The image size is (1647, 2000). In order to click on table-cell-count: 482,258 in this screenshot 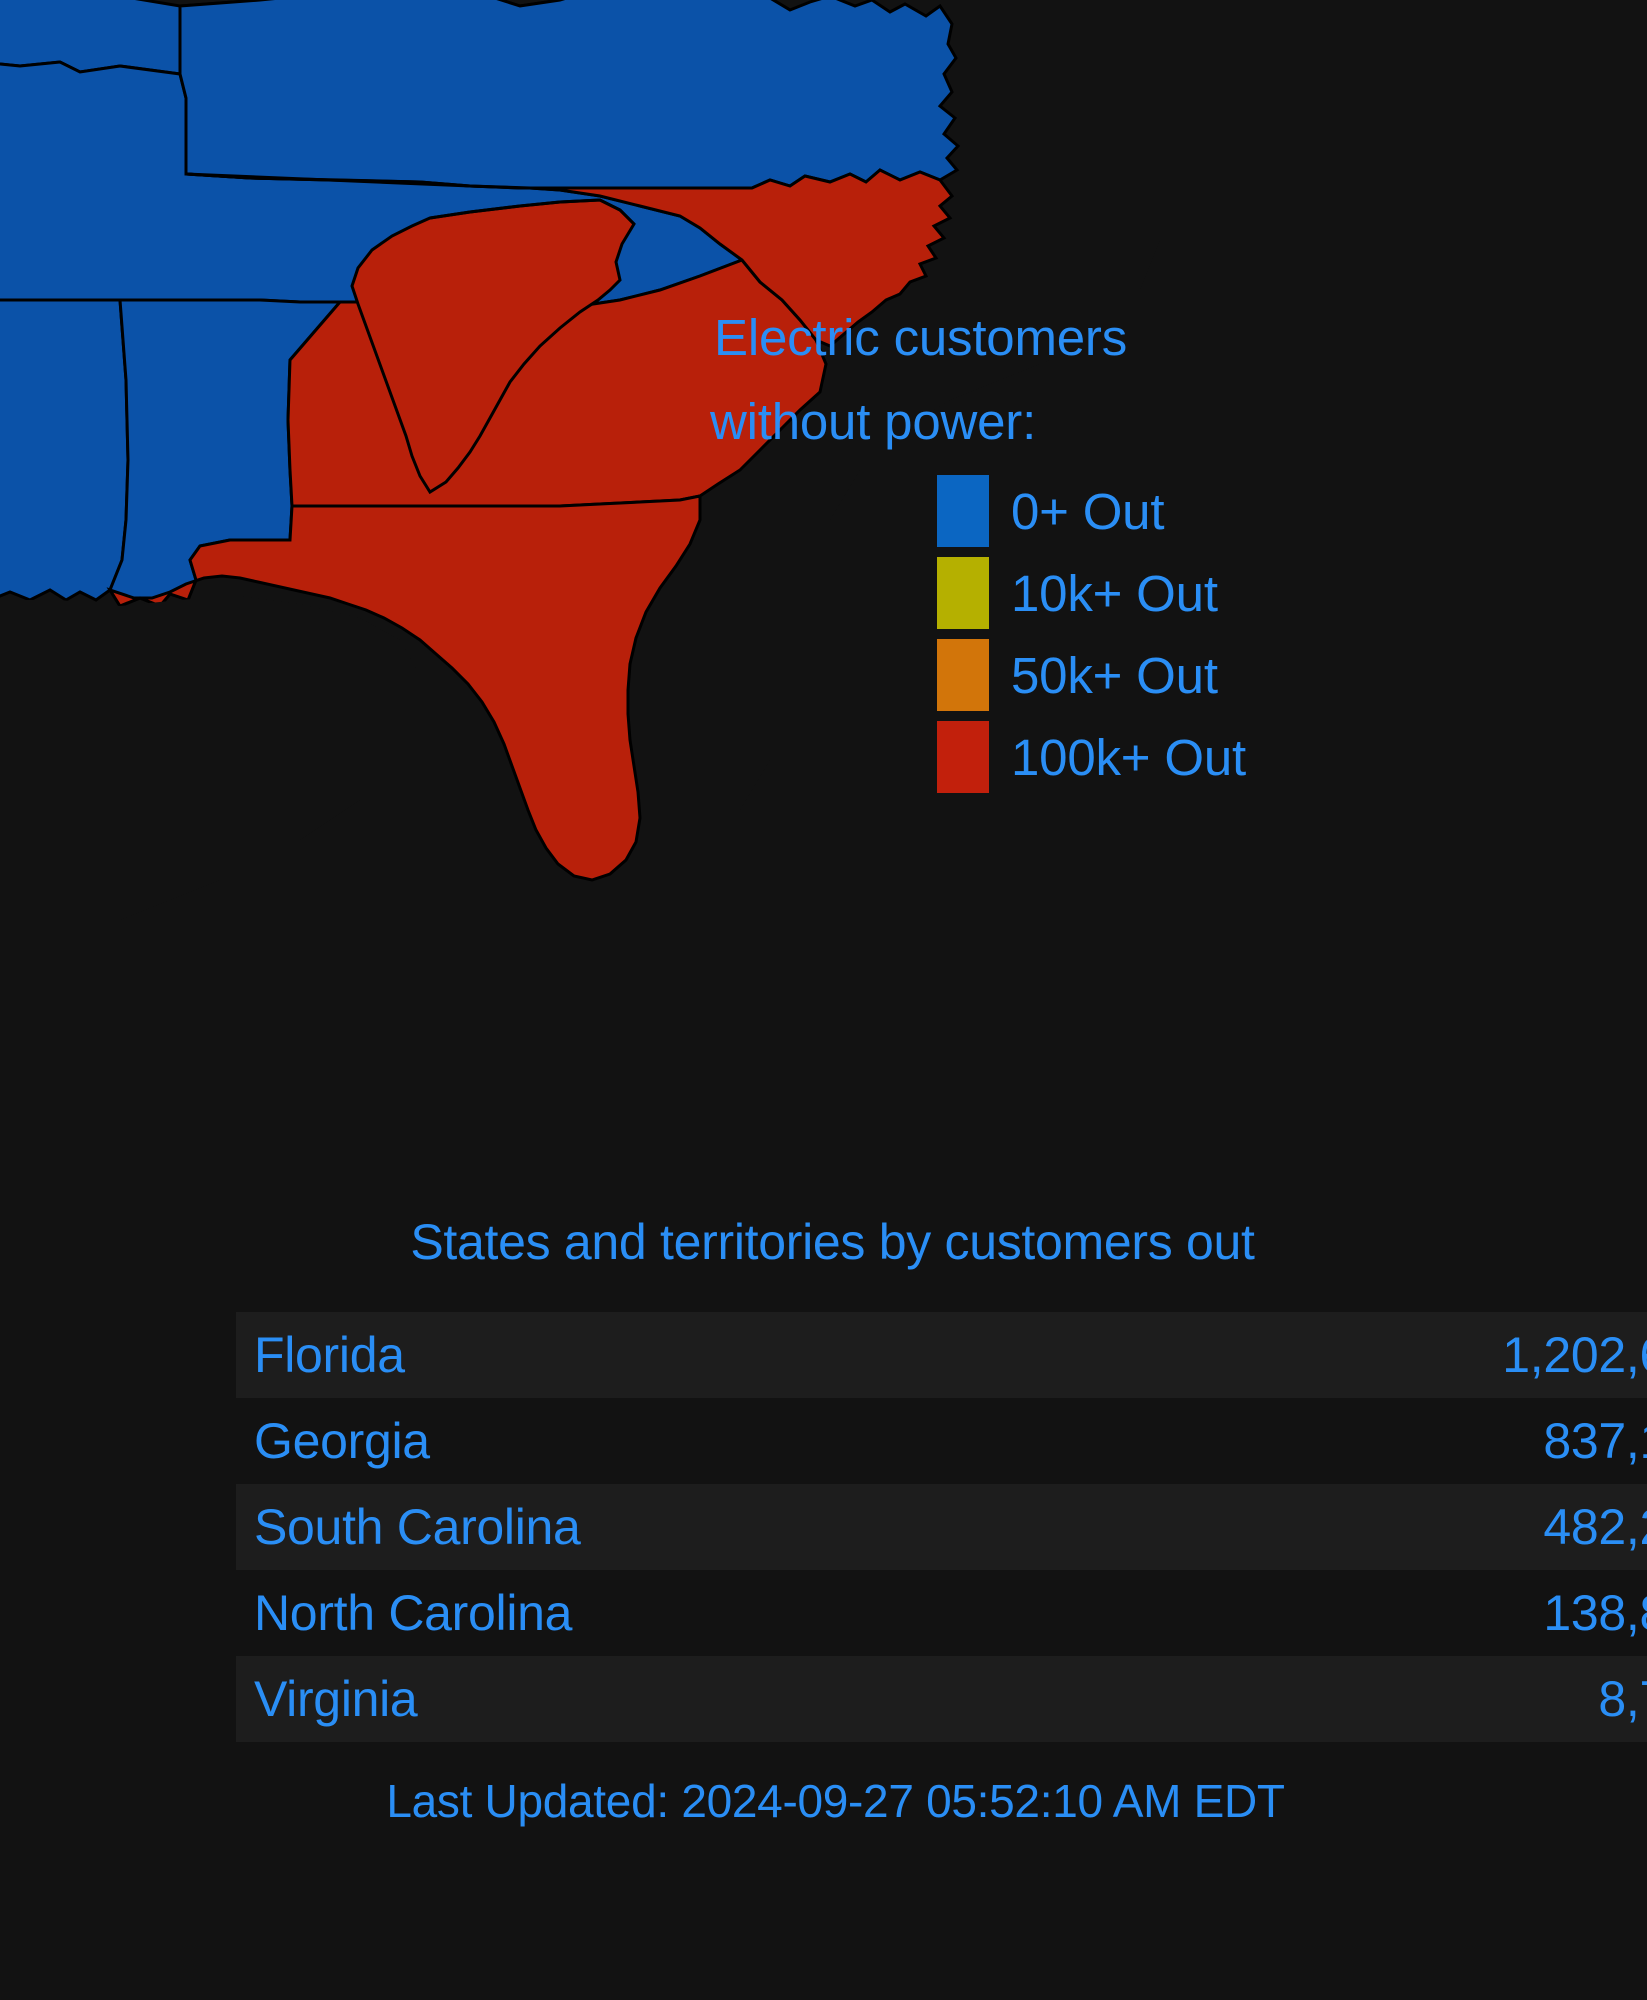, I will do `click(1595, 1527)`.